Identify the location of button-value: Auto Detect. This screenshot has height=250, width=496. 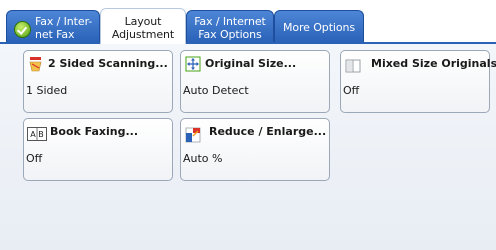
(216, 90).